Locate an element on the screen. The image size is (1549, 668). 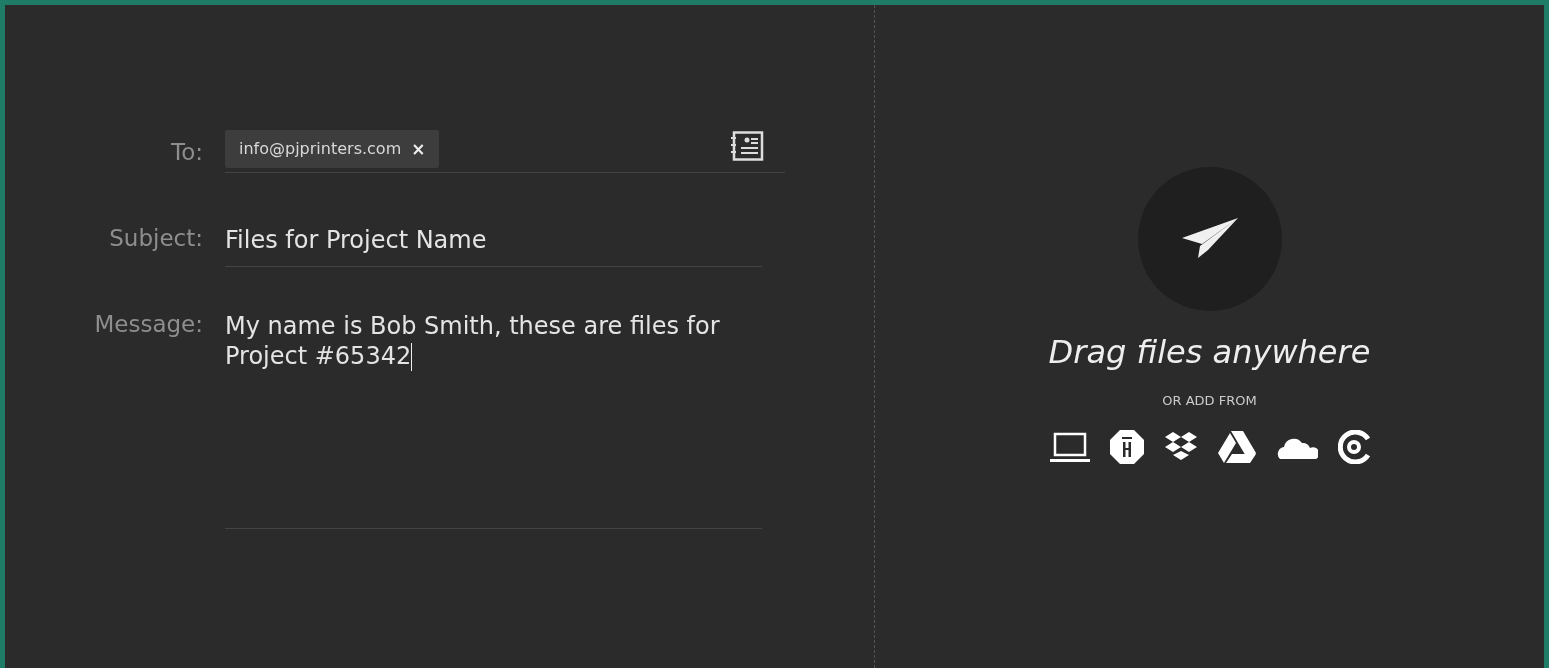
subject-label: Subject: is located at coordinates (156, 238).